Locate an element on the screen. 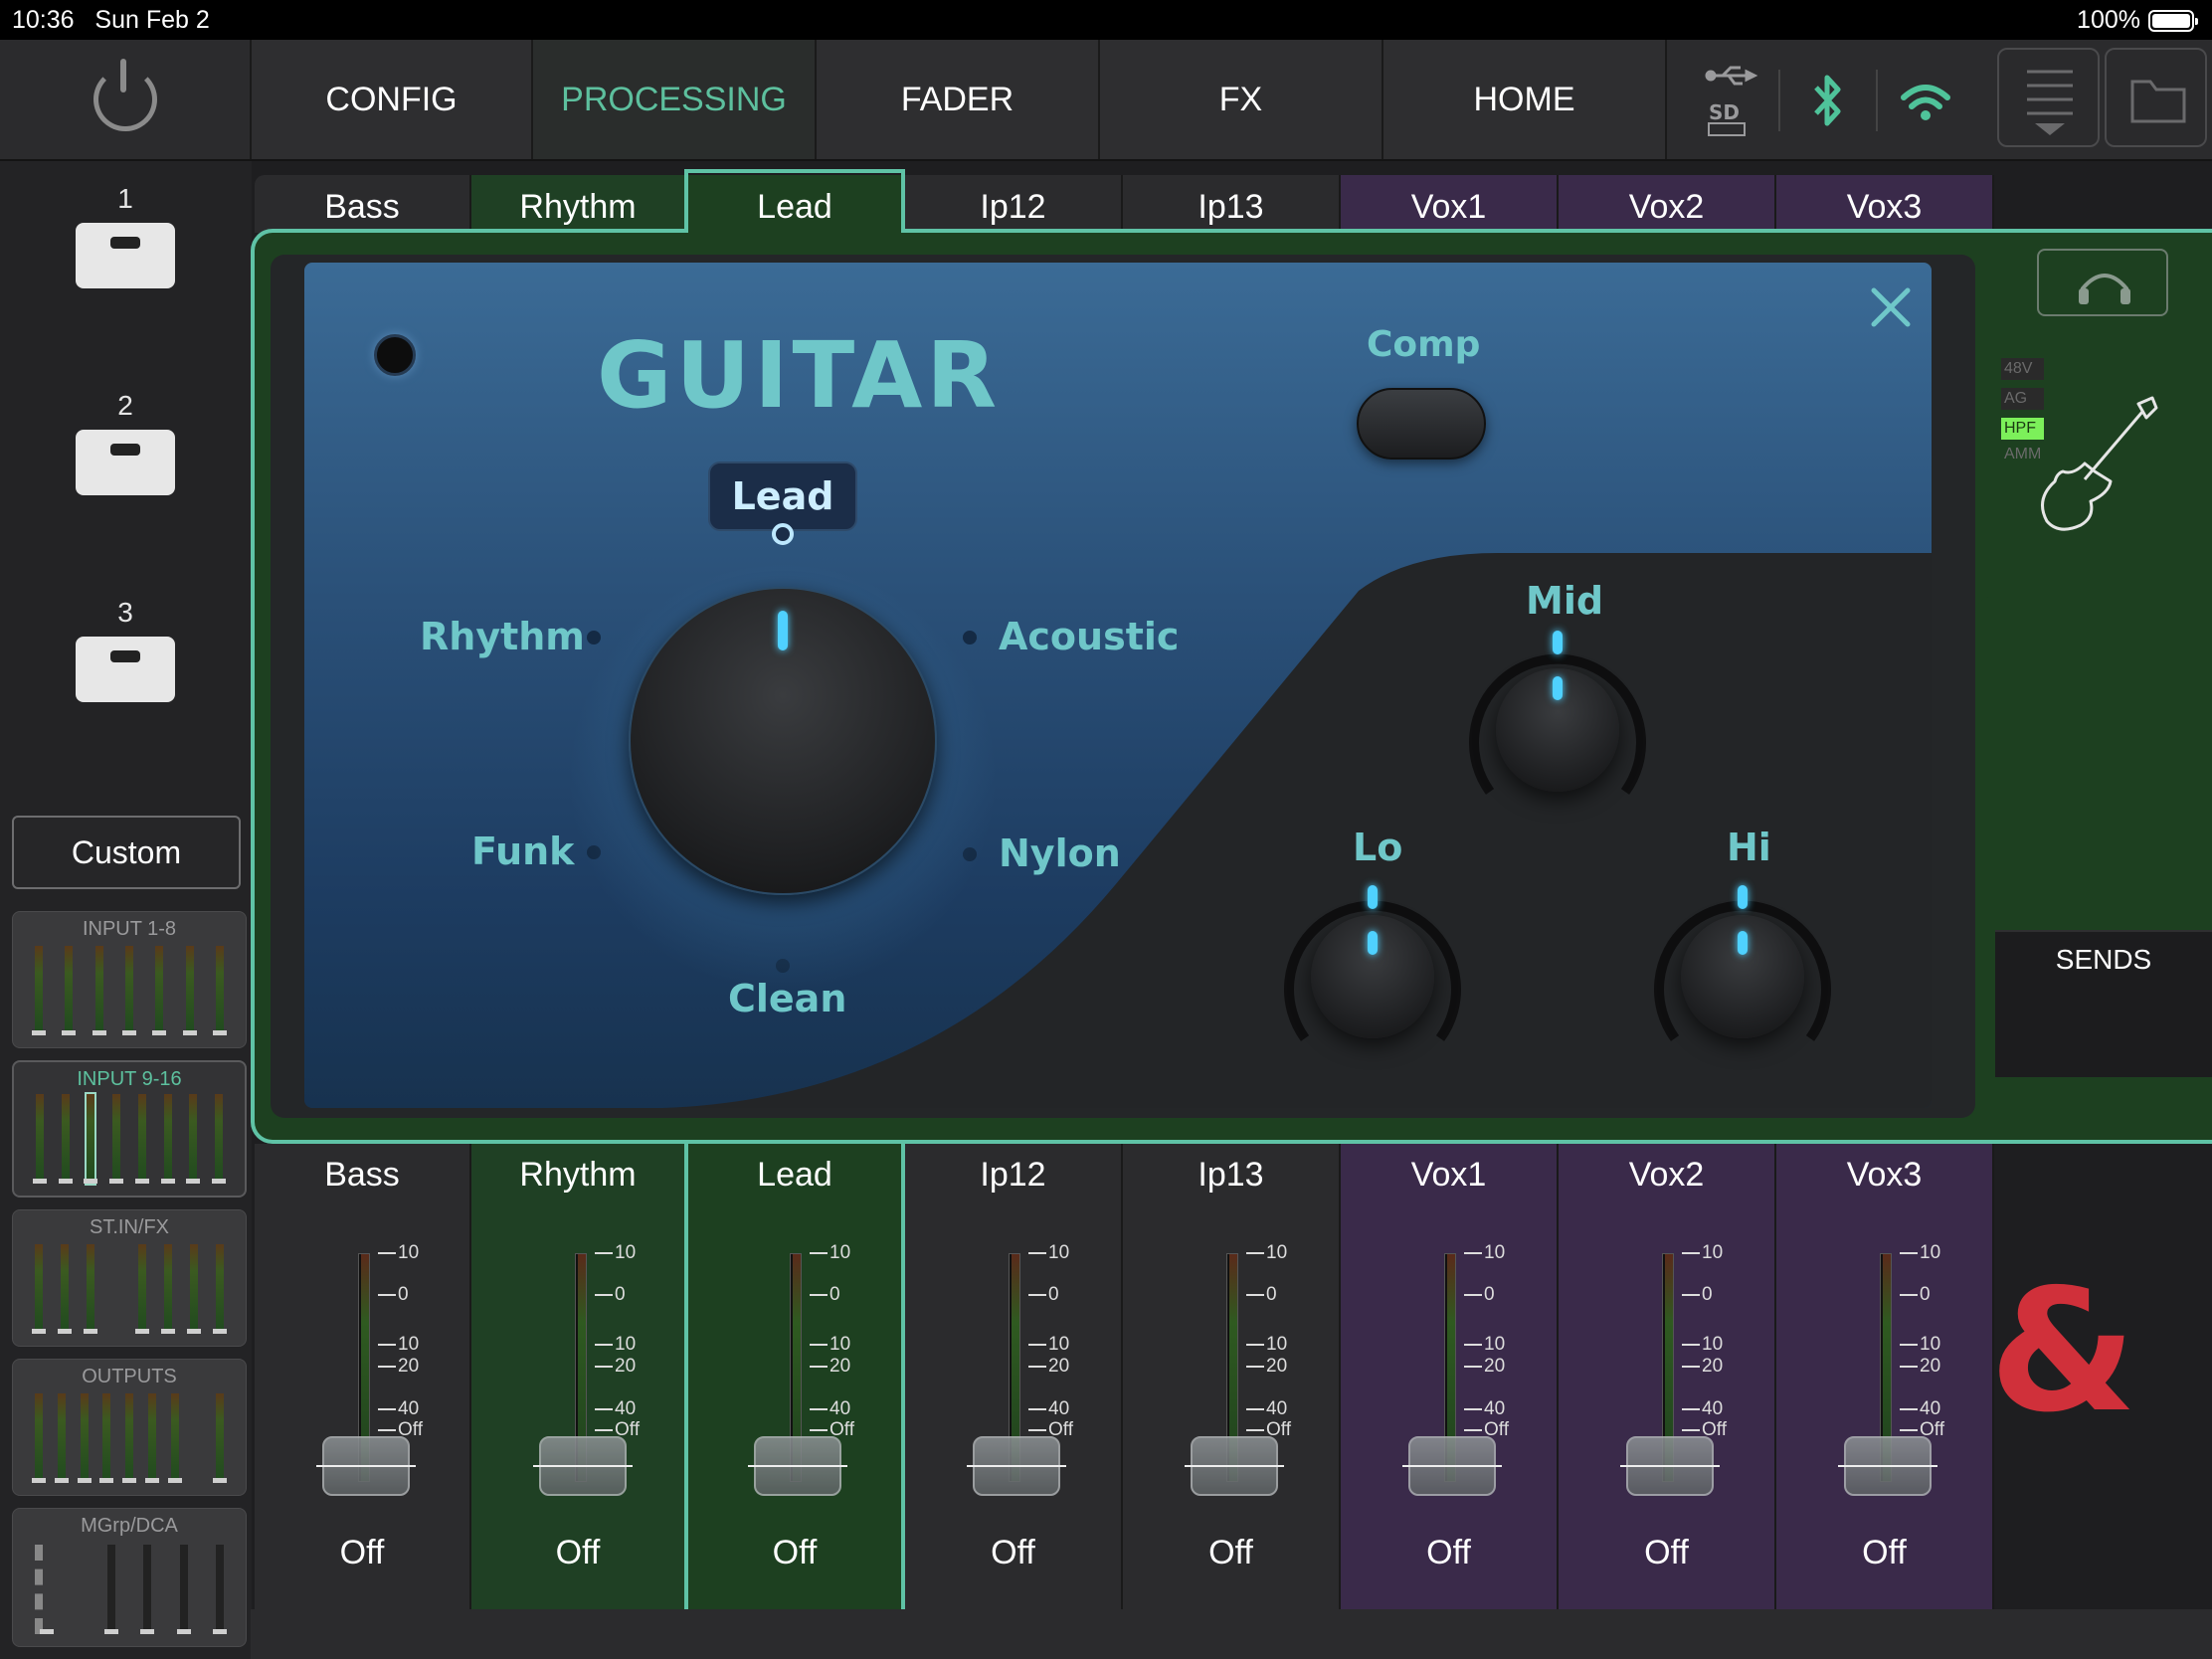 The height and width of the screenshot is (1659, 2212). channel-tab-vox1: Vox1 is located at coordinates (1450, 204).